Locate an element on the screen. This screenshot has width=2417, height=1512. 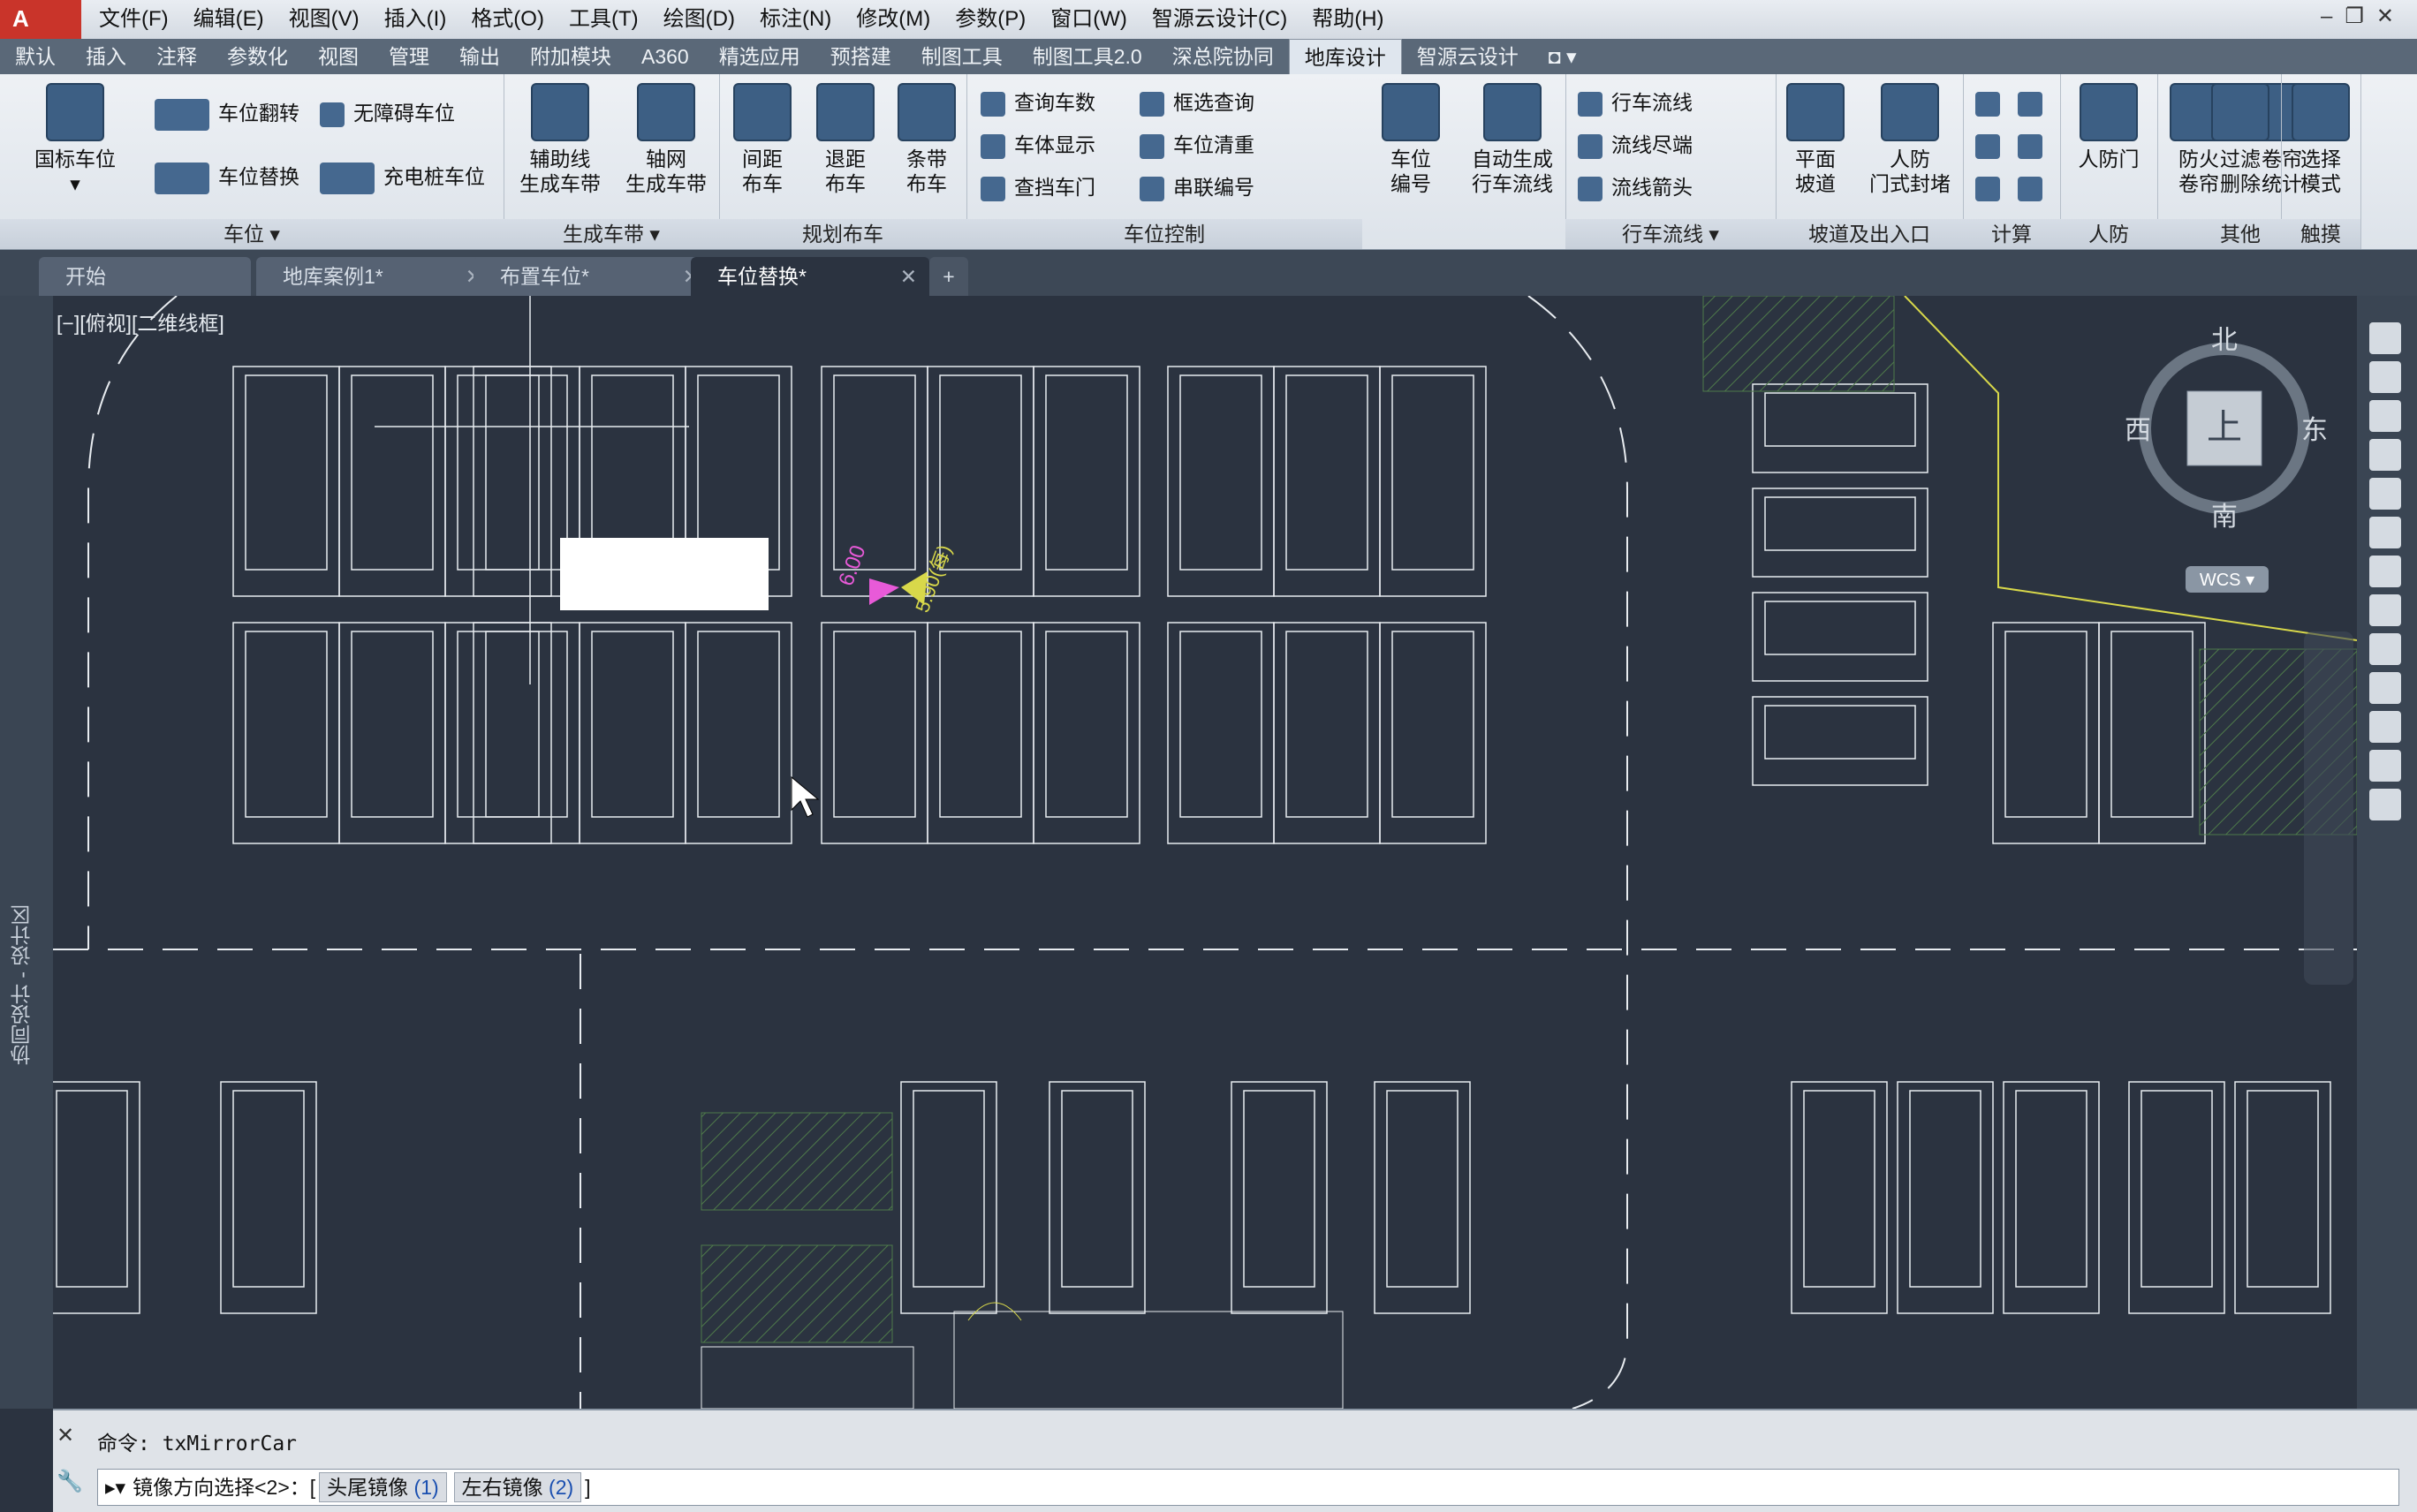
menu-draw: 绘图(D) is located at coordinates (699, 19).